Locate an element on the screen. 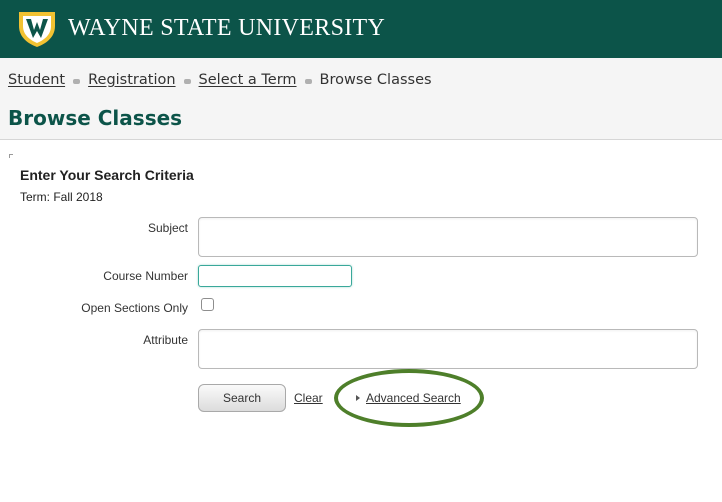 This screenshot has width=722, height=502. breadcrumb-student: Student is located at coordinates (36, 80).